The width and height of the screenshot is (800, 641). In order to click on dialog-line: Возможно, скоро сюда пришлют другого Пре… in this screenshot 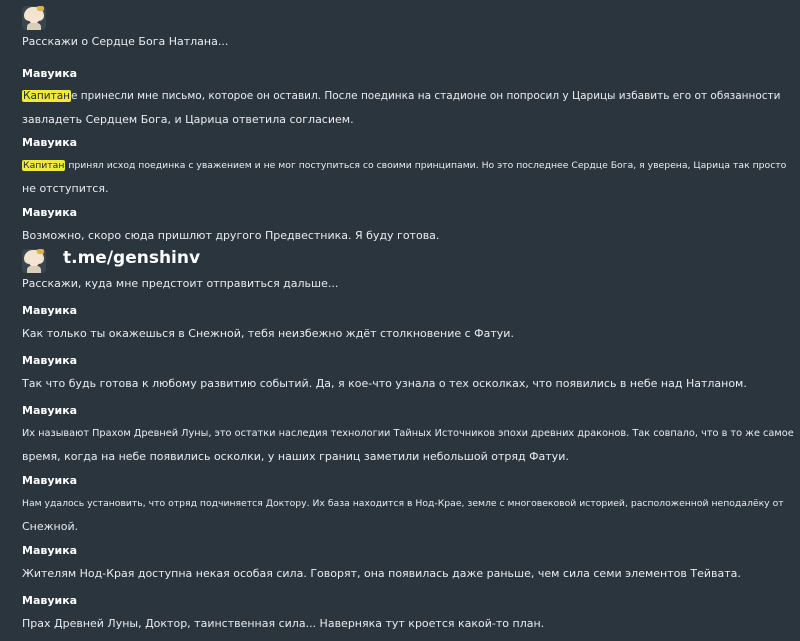, I will do `click(231, 235)`.